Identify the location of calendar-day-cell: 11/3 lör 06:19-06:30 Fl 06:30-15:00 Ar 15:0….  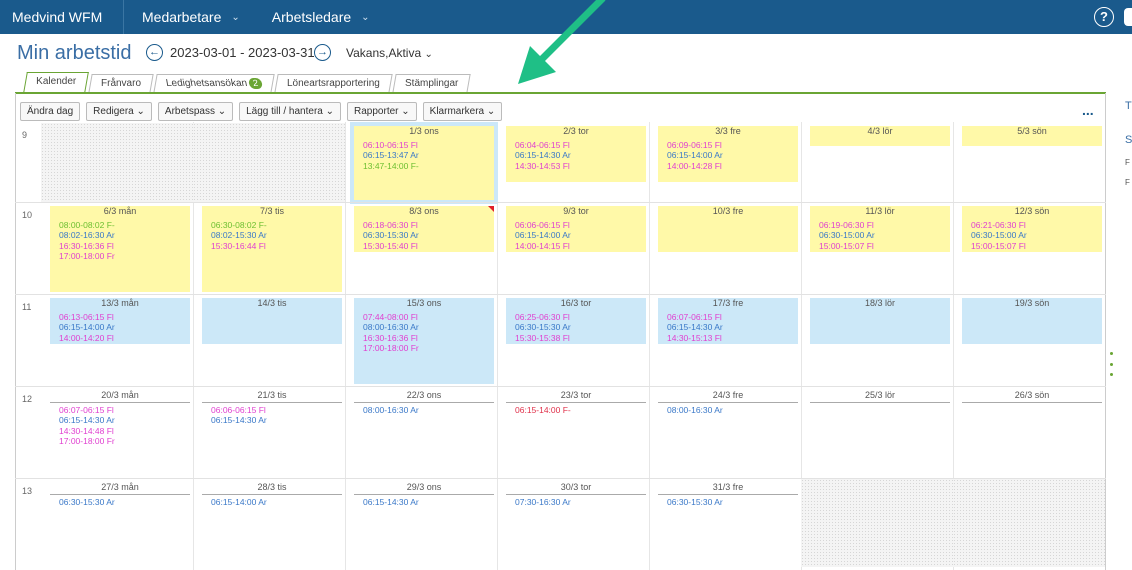
(880, 229).